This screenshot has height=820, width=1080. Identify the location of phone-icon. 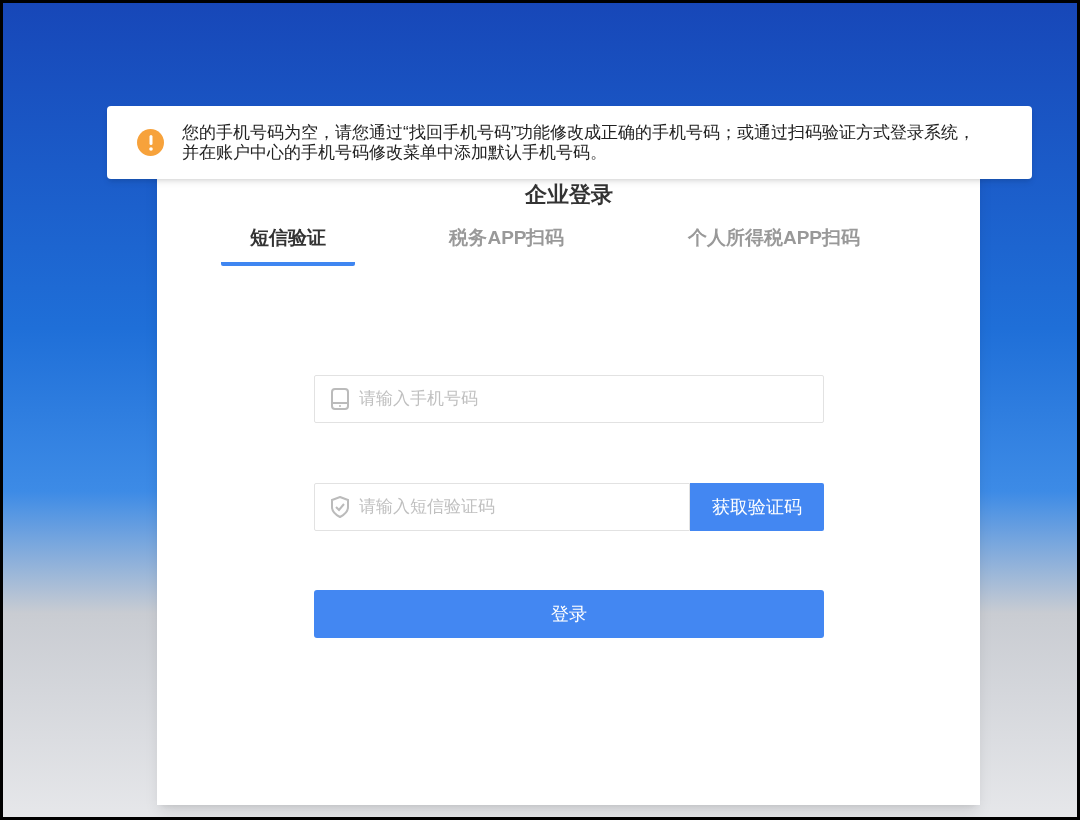
(339, 399).